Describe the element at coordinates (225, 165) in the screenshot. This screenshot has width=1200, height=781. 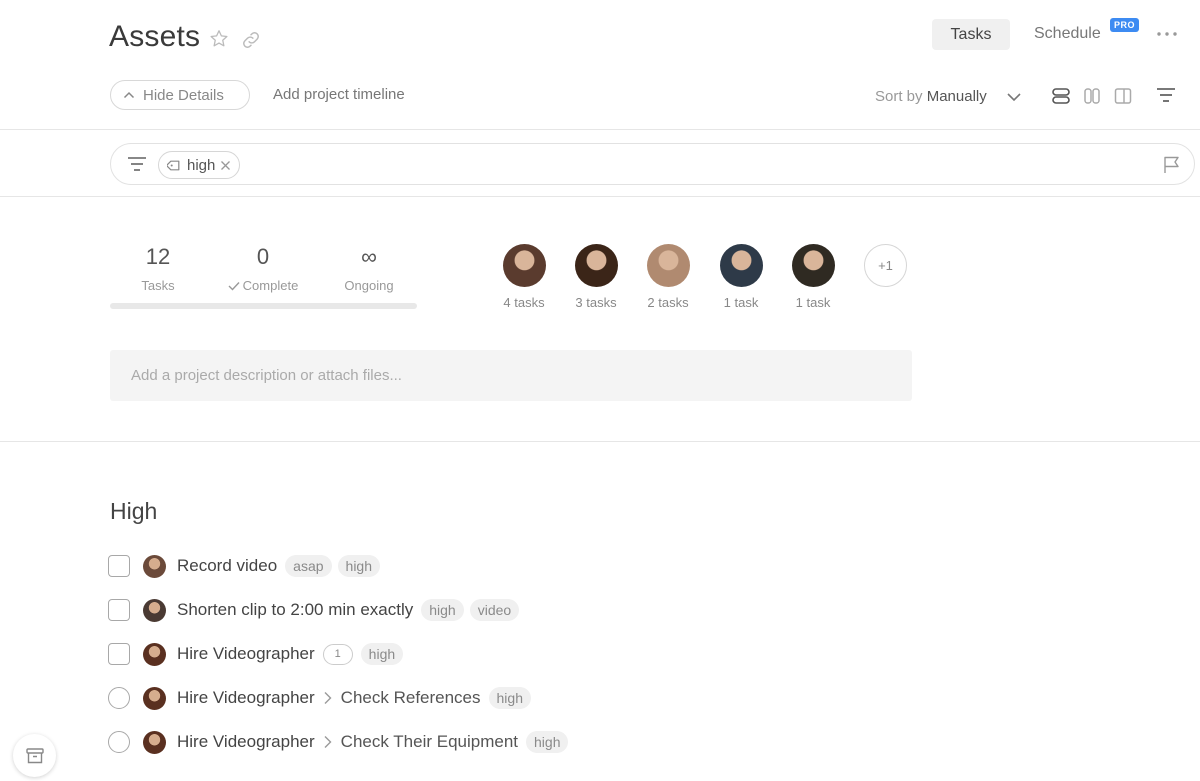
I see `close-icon` at that location.